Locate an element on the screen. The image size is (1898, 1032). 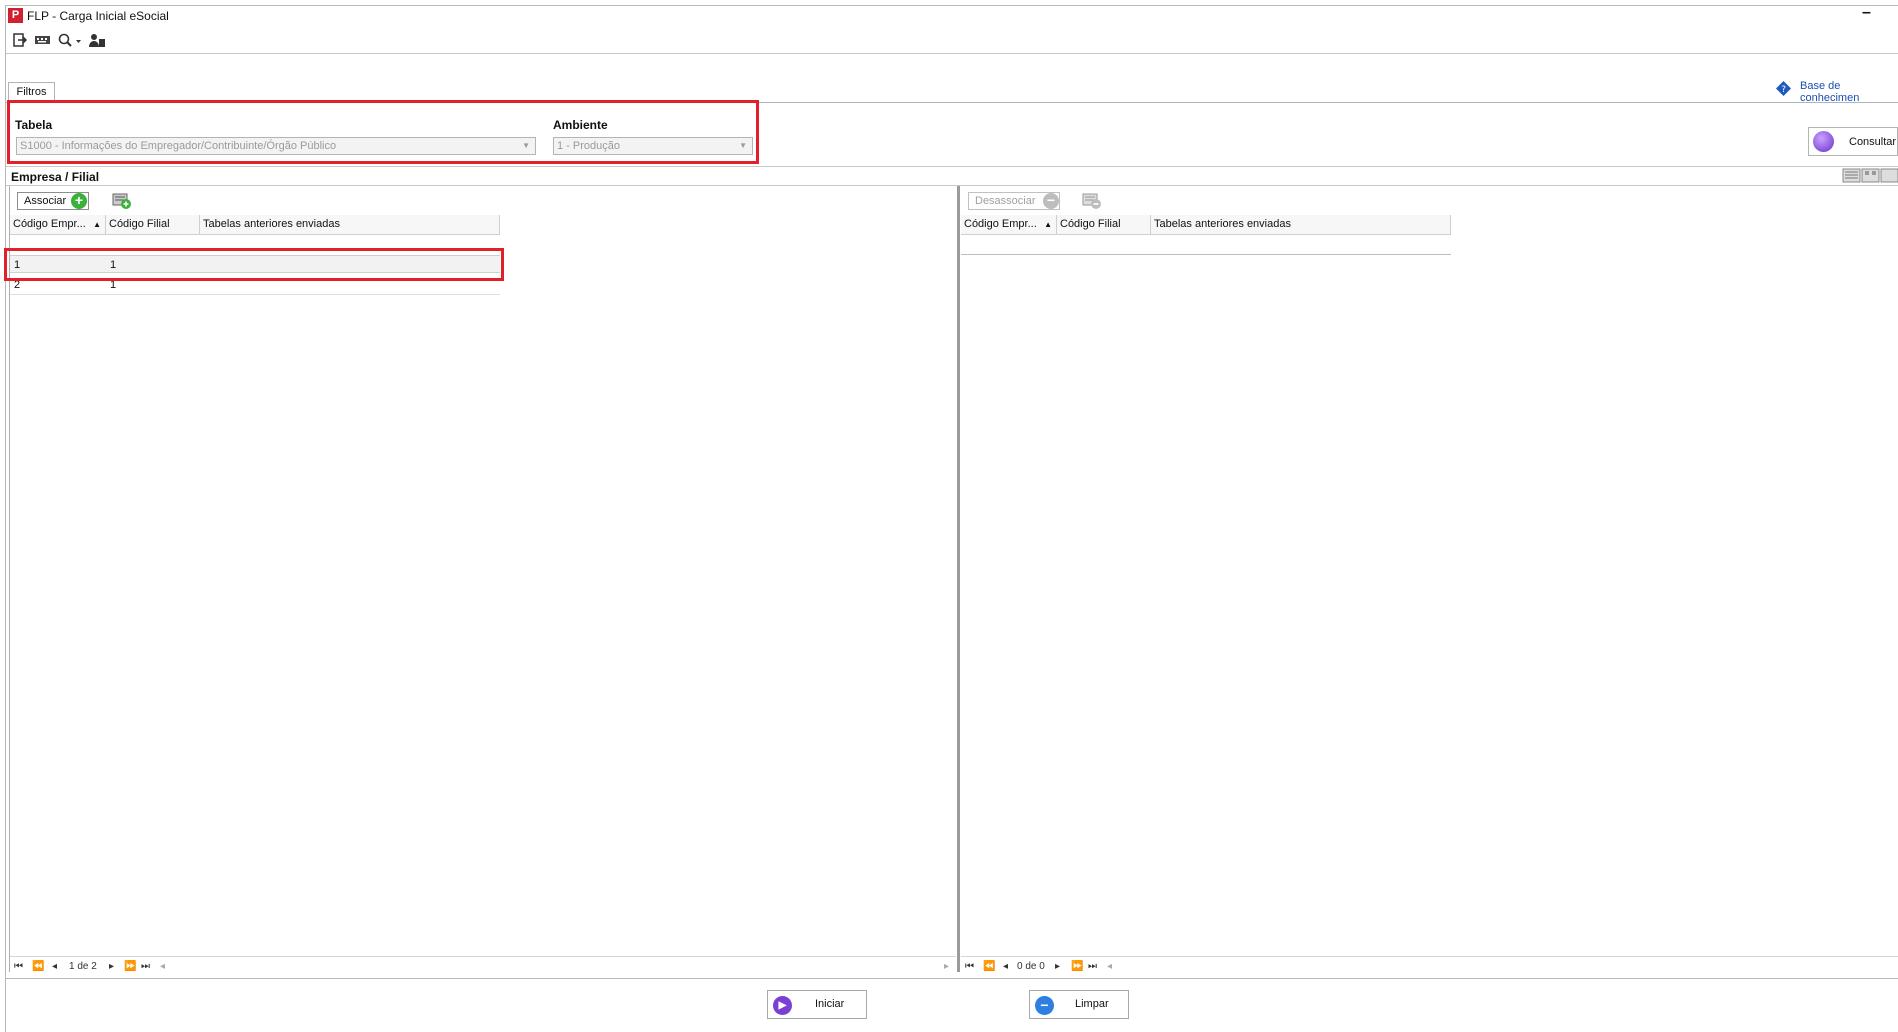
knowledge-base-link: Base de conhecimen is located at coordinates (1849, 92).